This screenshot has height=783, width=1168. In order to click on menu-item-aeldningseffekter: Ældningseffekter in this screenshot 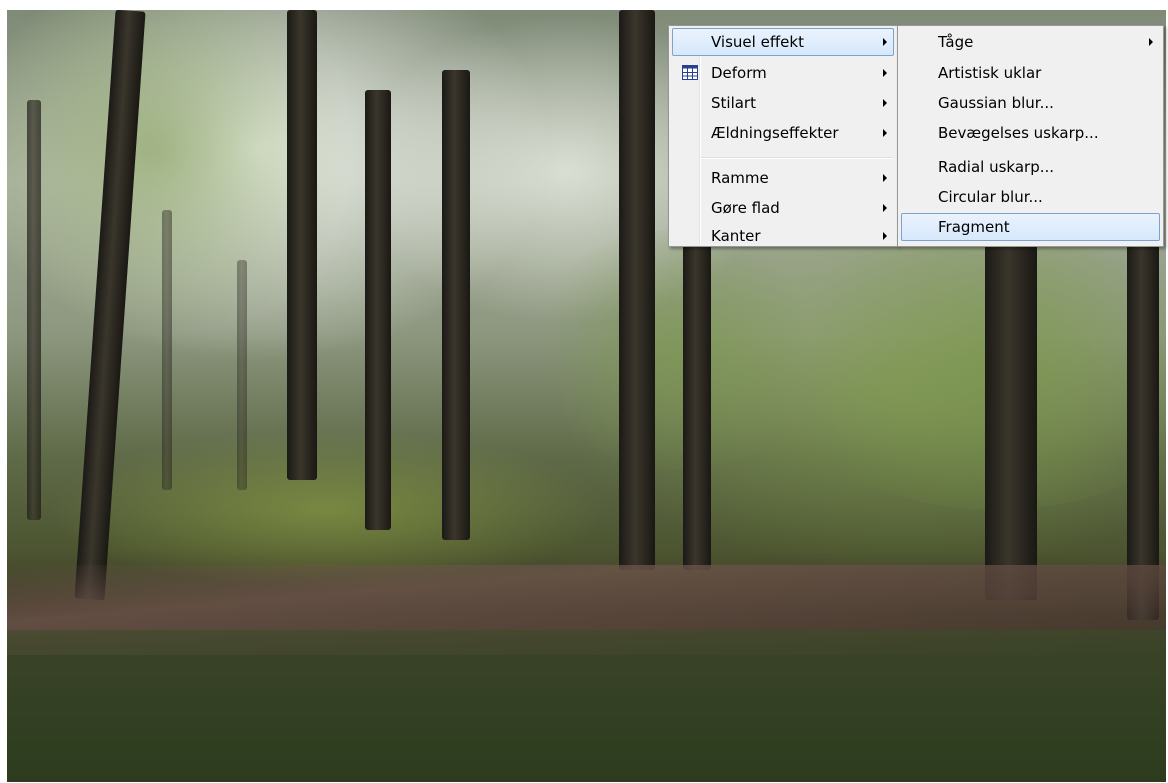, I will do `click(783, 133)`.